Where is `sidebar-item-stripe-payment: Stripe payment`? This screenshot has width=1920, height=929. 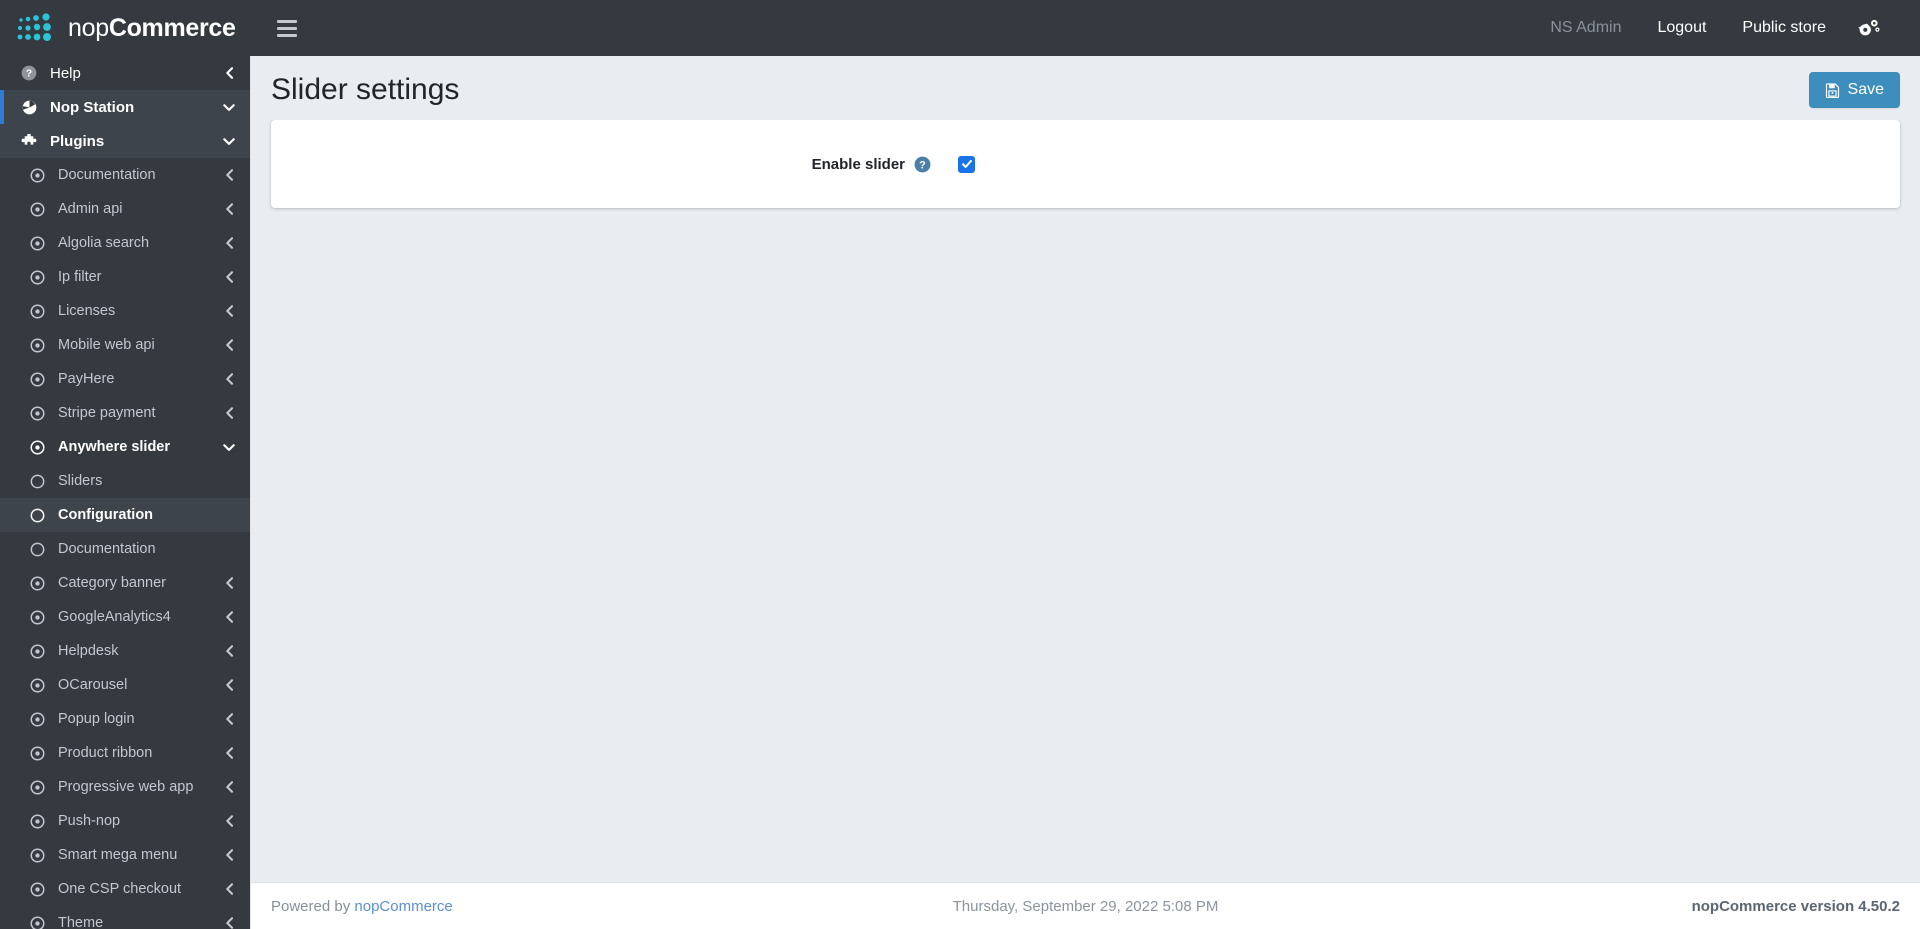
sidebar-item-stripe-payment: Stripe payment is located at coordinates (125, 413).